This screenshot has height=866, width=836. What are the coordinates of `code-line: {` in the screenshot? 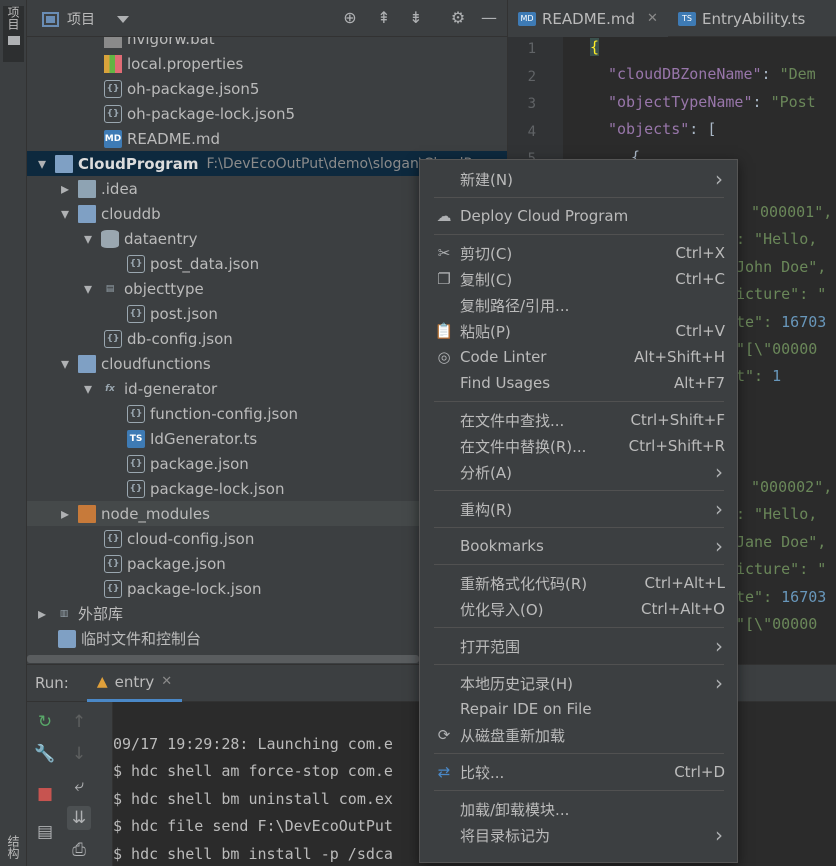 It's located at (595, 47).